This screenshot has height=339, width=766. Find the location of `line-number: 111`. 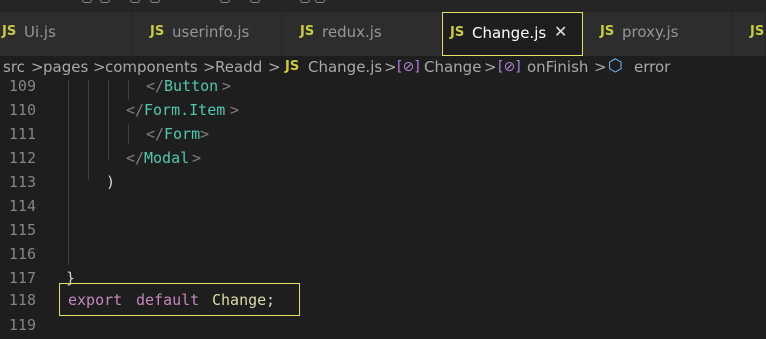

line-number: 111 is located at coordinates (22, 134).